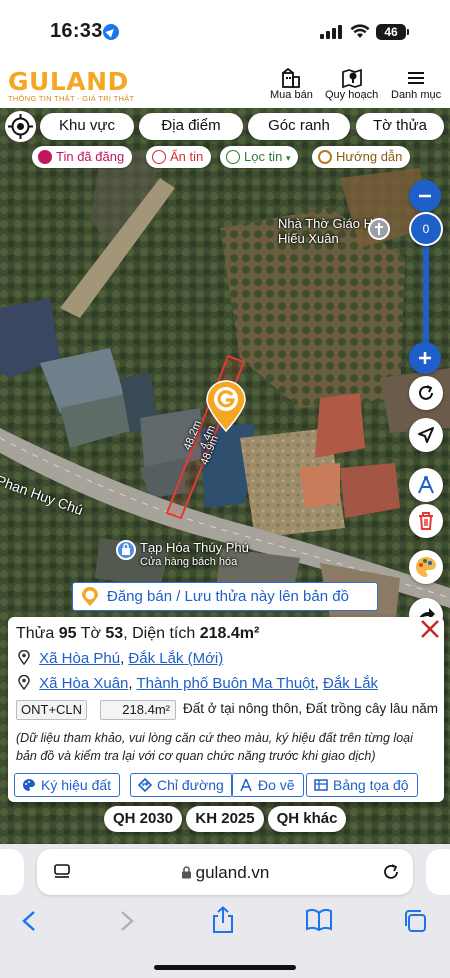 This screenshot has height=978, width=450. What do you see at coordinates (191, 126) in the screenshot?
I see `tab-dia-diem: Địa điểm` at bounding box center [191, 126].